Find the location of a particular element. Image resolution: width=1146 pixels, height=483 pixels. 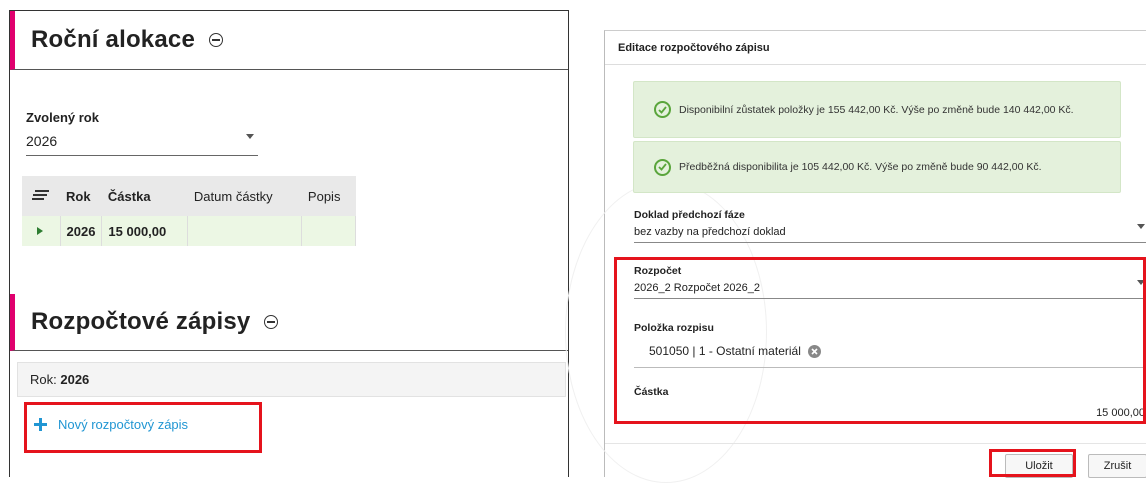

year-select-label: Zvolený rok is located at coordinates (62, 117).